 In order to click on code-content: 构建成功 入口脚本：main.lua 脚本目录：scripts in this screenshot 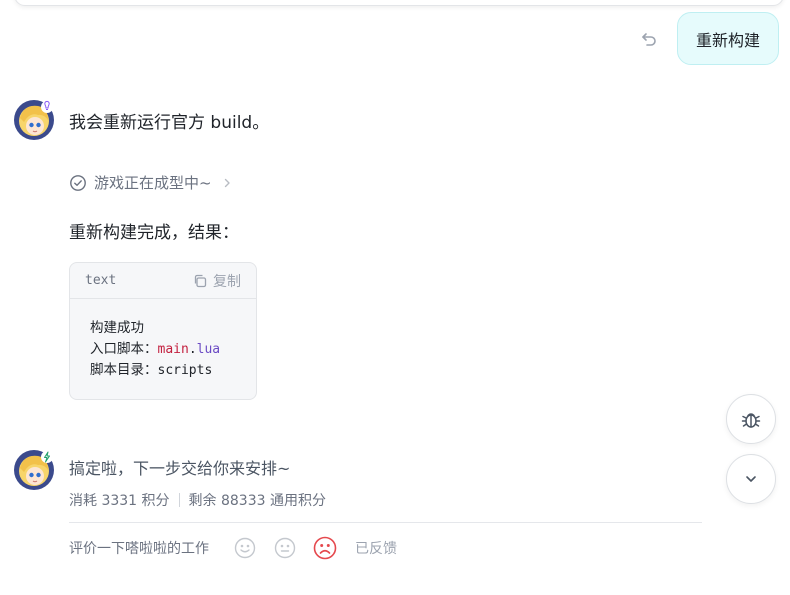, I will do `click(163, 340)`.